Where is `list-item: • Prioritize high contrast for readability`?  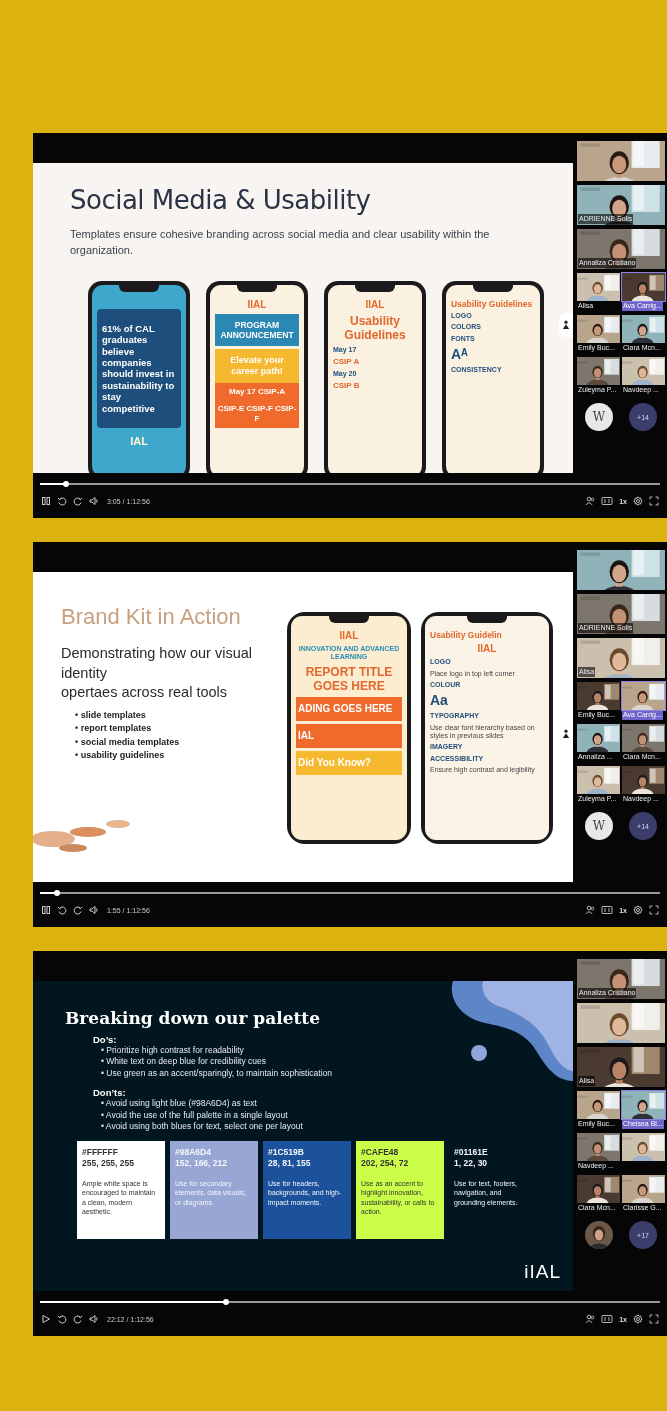 list-item: • Prioritize high contrast for readability is located at coordinates (172, 1051).